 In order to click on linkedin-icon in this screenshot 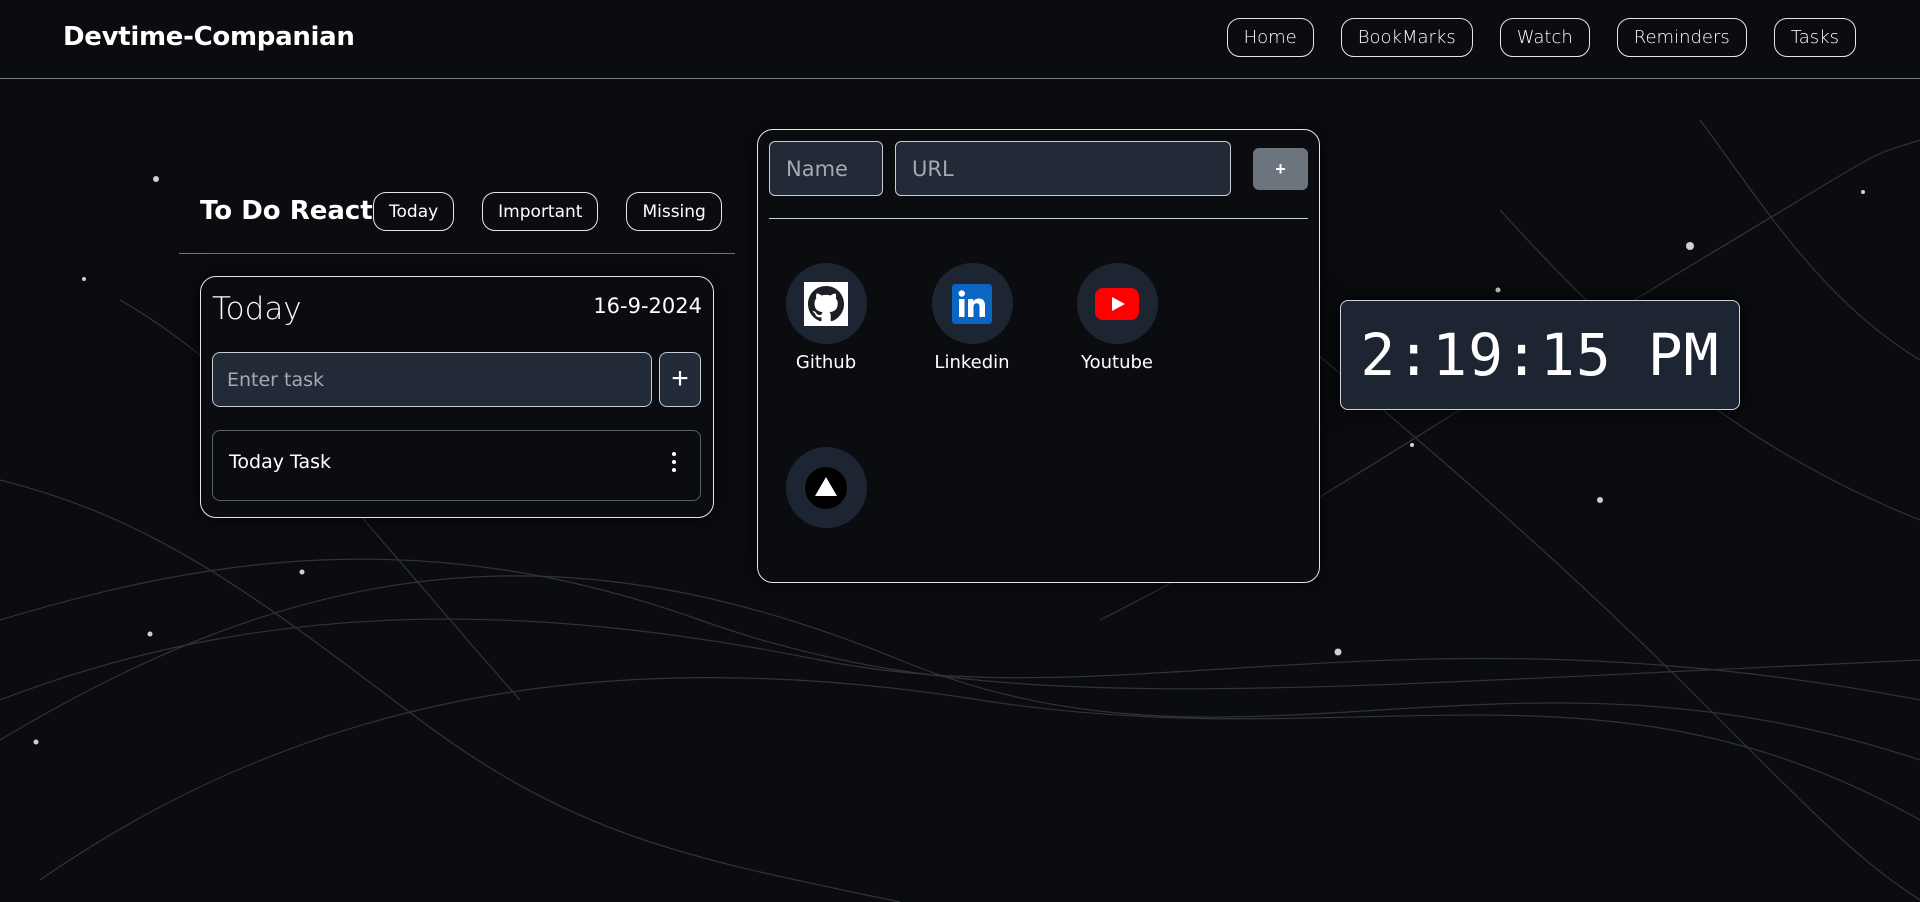, I will do `click(972, 303)`.